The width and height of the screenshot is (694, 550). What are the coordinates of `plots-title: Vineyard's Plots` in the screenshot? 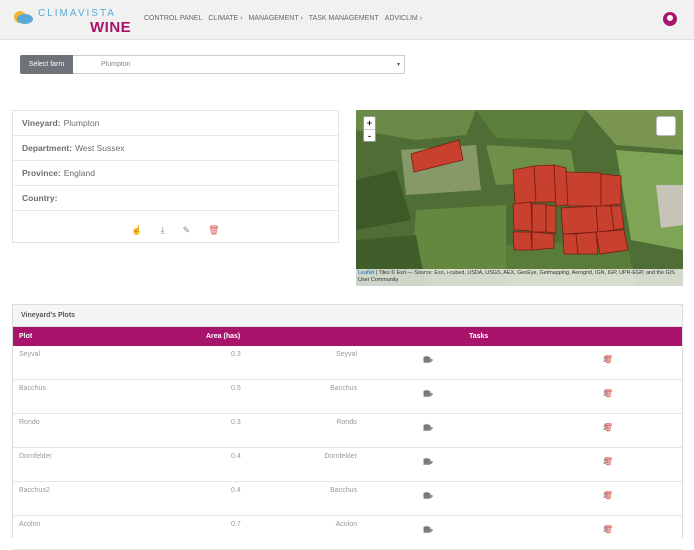 It's located at (347, 316).